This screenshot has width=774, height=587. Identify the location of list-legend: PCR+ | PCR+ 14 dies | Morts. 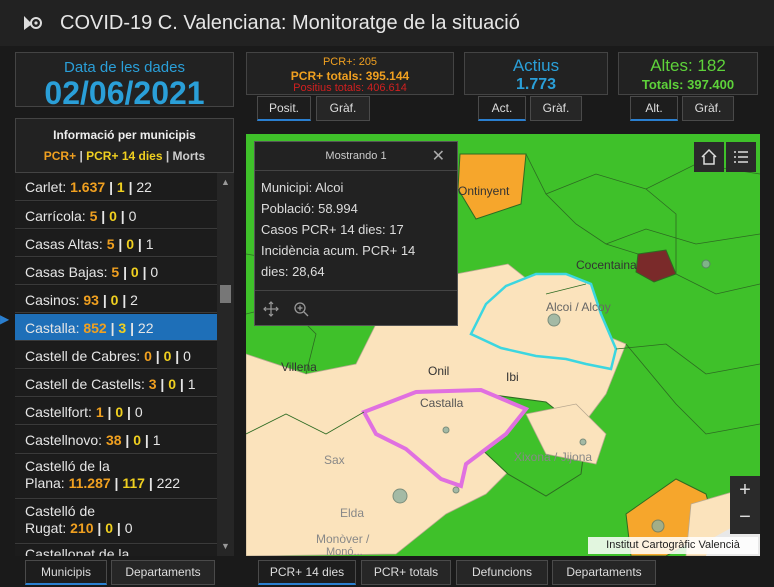
(124, 156).